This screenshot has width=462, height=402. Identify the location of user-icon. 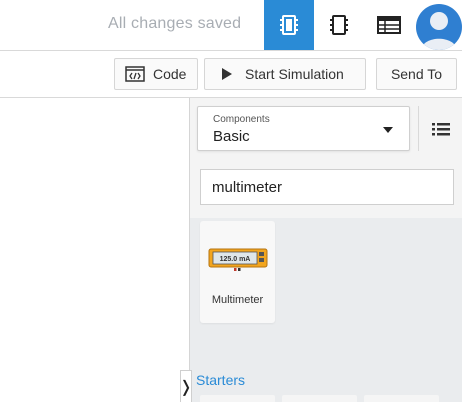
(439, 31).